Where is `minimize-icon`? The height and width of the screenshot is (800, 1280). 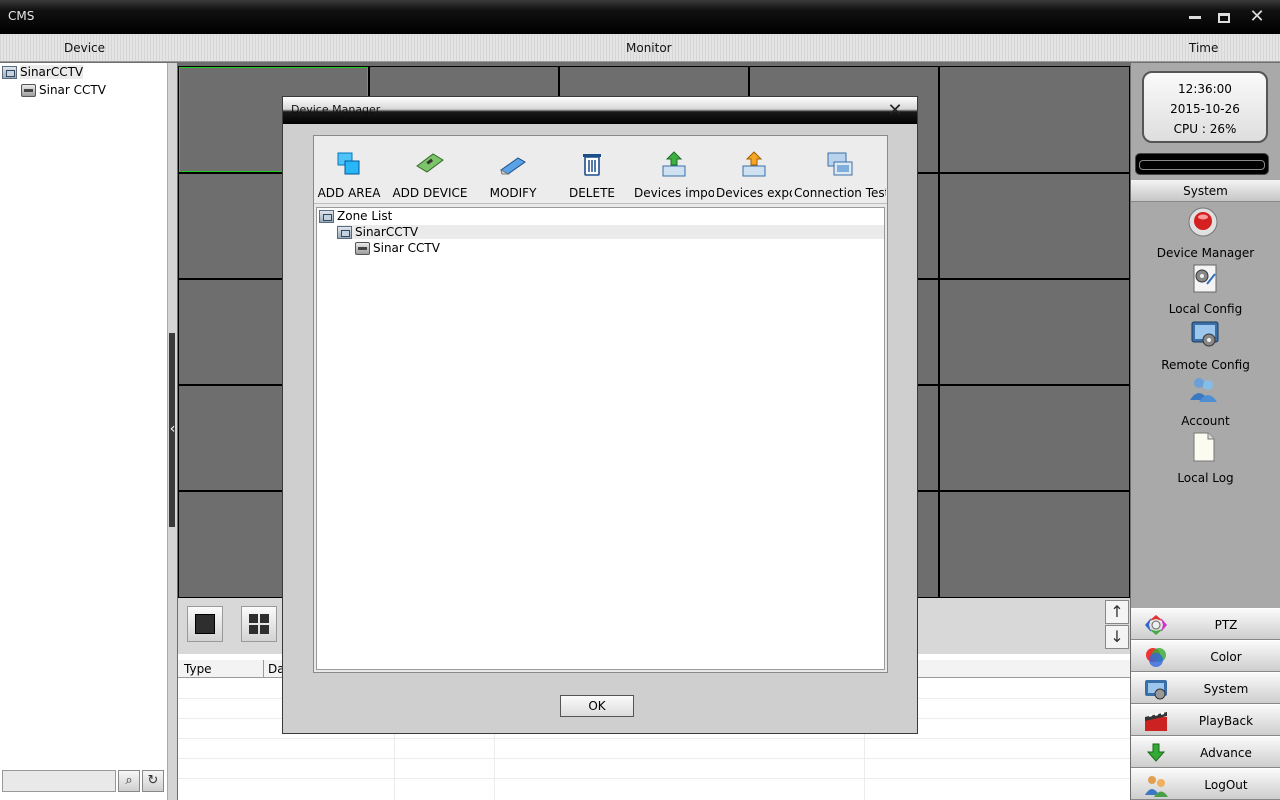
minimize-icon is located at coordinates (1195, 17).